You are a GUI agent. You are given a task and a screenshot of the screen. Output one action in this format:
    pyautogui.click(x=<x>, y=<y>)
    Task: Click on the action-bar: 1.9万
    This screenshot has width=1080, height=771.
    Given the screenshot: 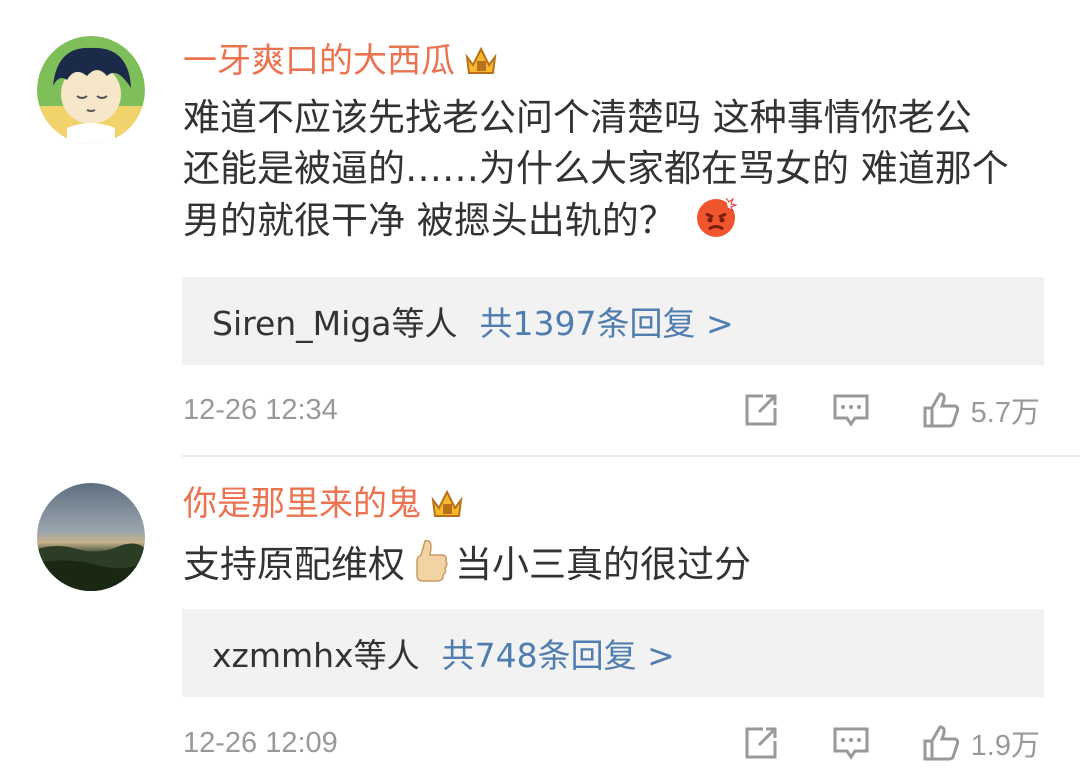 What is the action you would take?
    pyautogui.click(x=890, y=743)
    